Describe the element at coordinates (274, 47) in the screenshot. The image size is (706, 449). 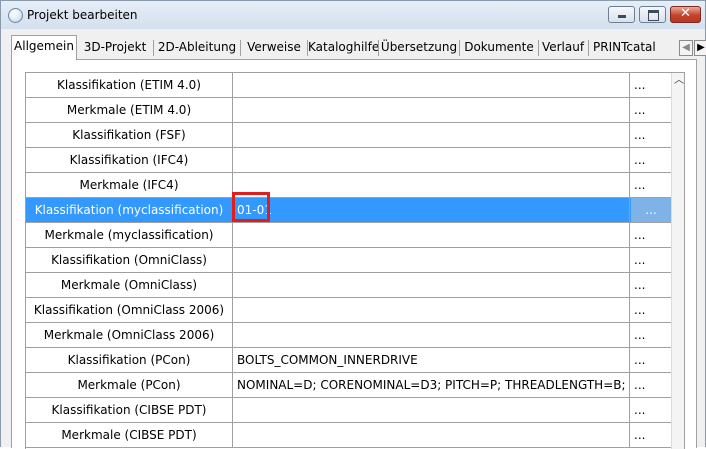
I see `tab-verweise: Verweise` at that location.